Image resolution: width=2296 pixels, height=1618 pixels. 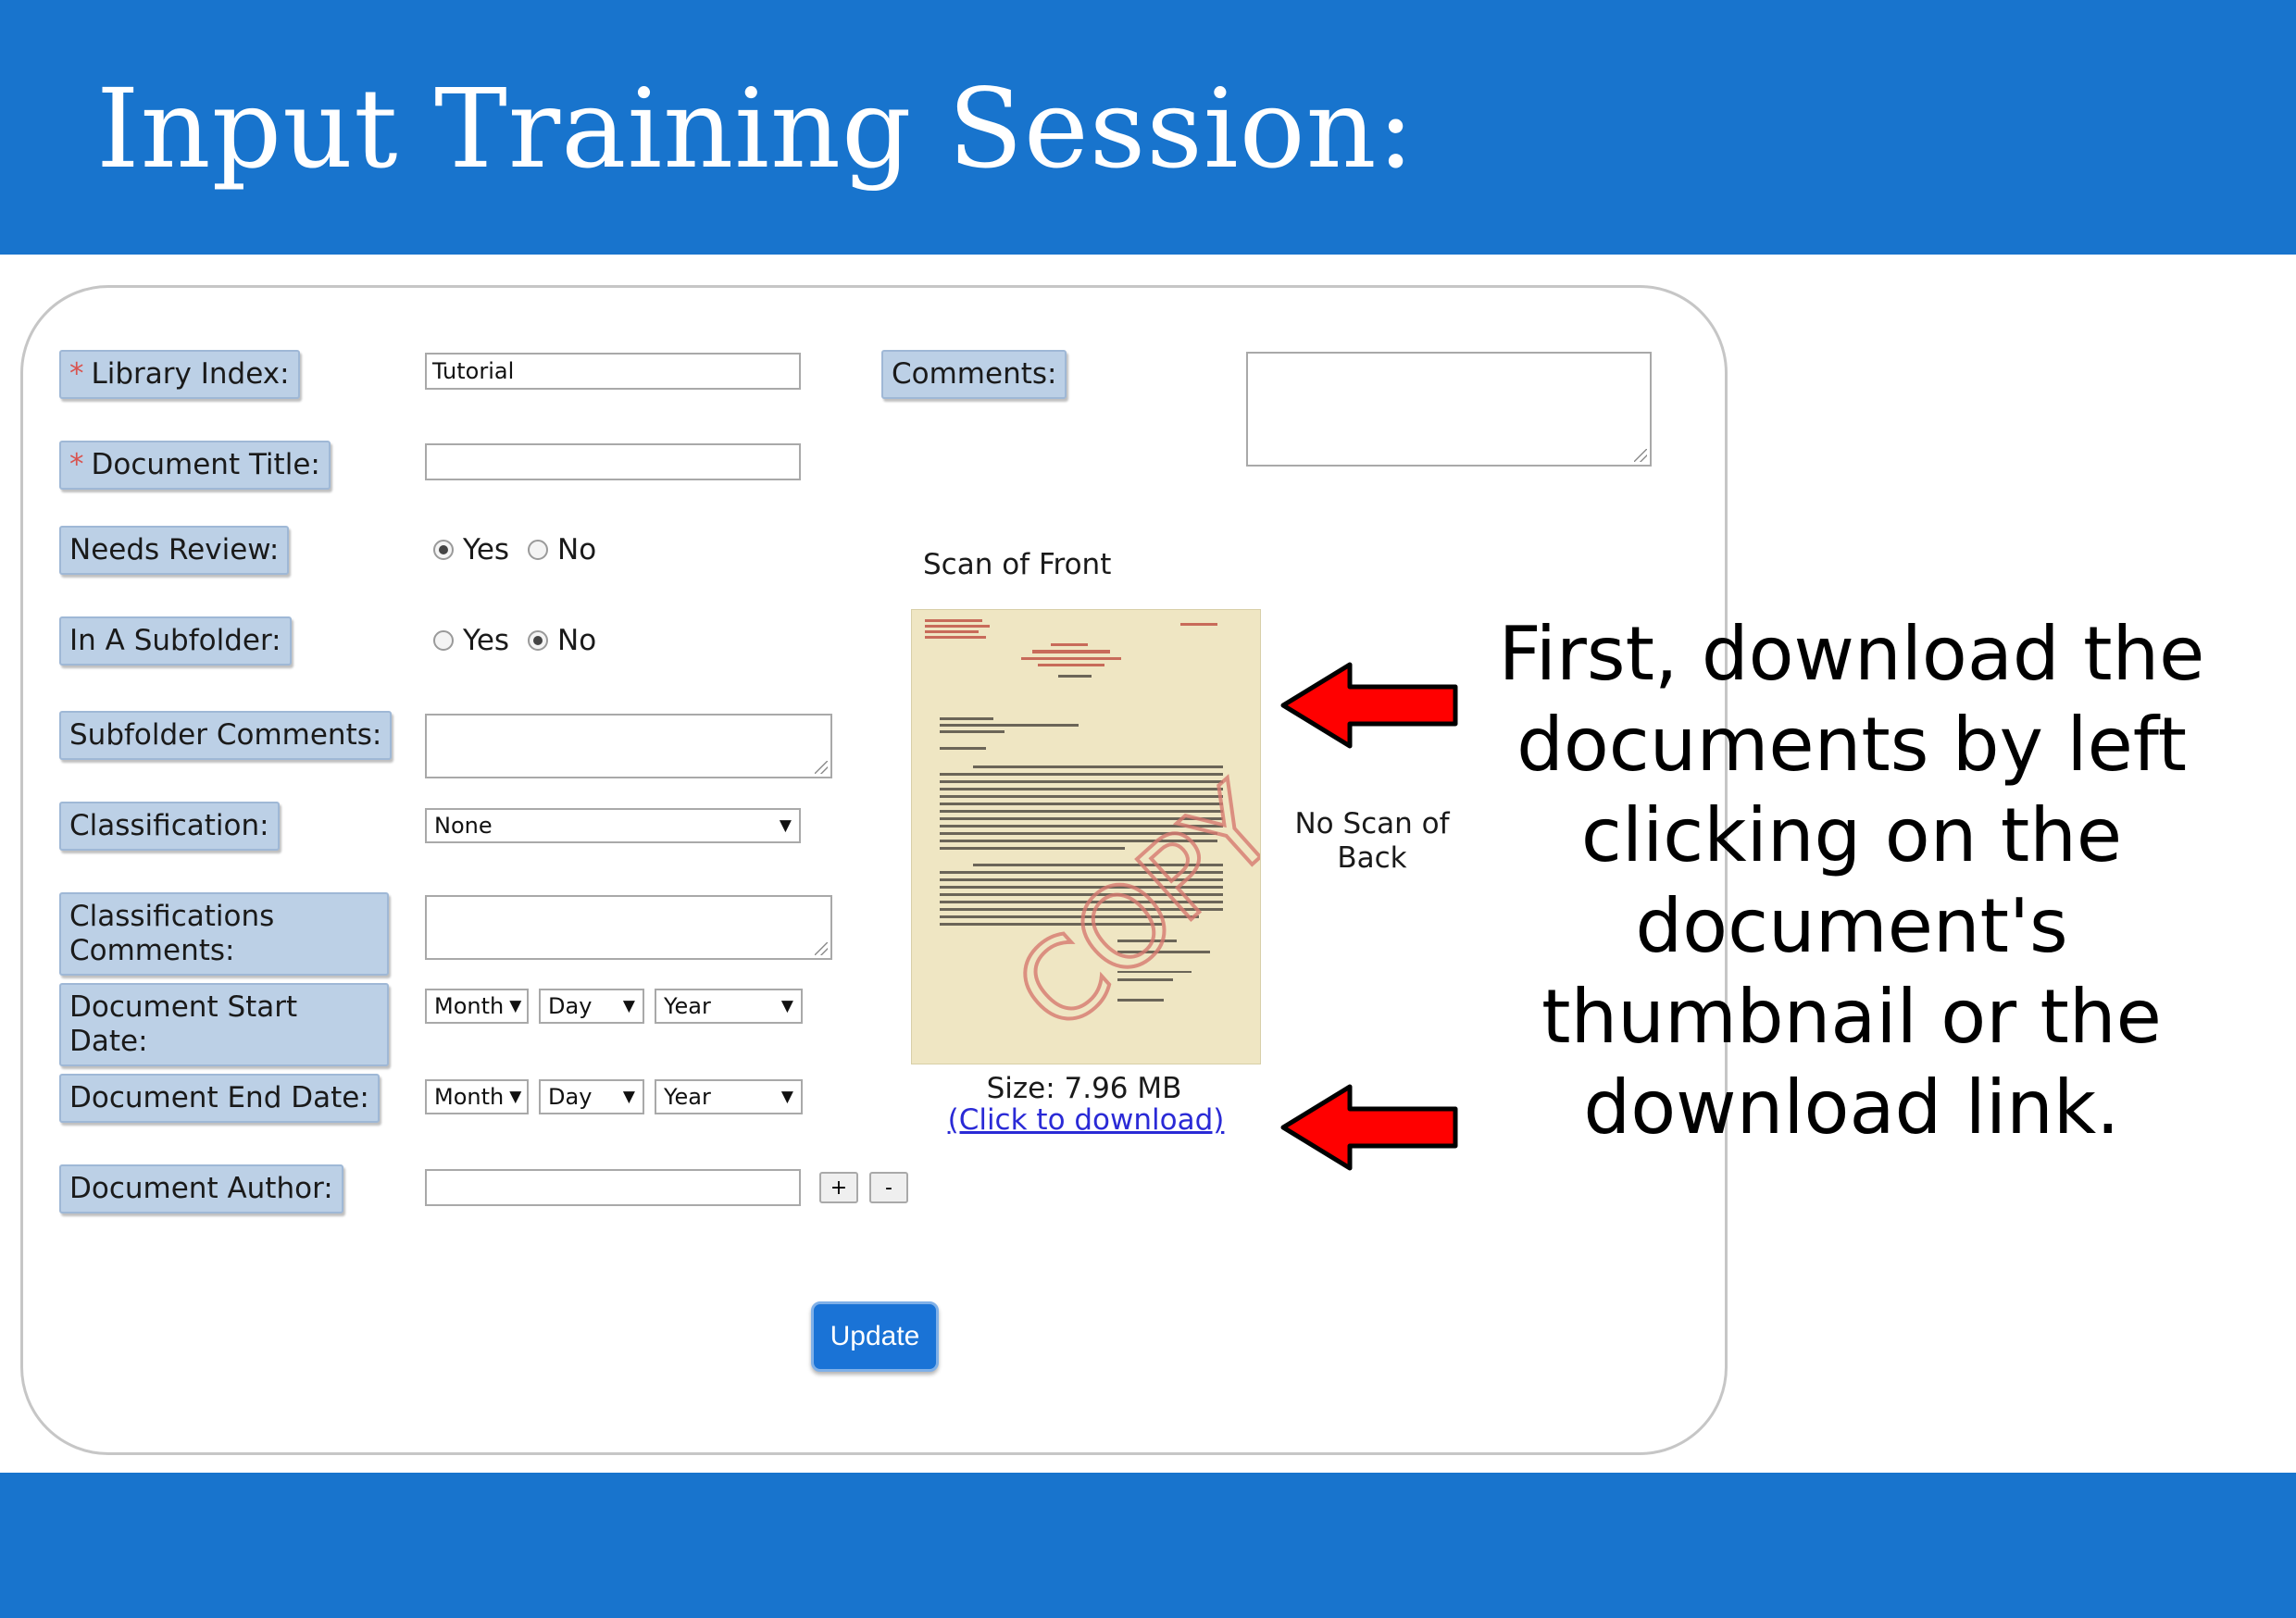 I want to click on footer-band, so click(x=1148, y=1545).